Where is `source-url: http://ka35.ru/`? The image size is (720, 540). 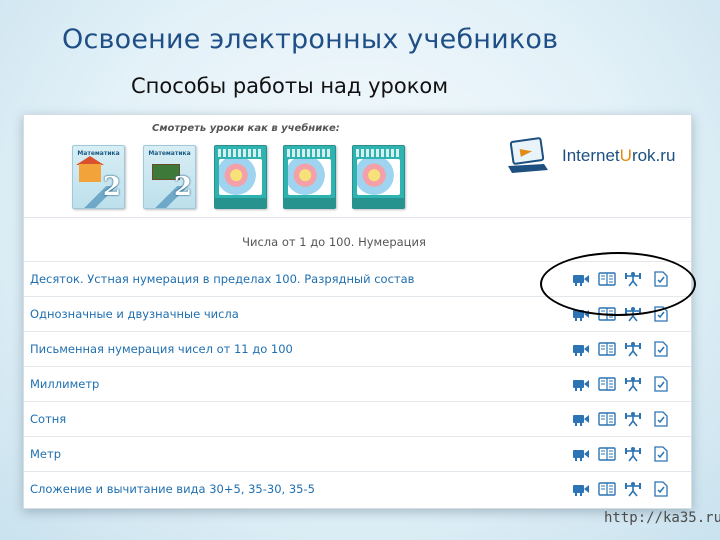
source-url: http://ka35.ru/ is located at coordinates (662, 518).